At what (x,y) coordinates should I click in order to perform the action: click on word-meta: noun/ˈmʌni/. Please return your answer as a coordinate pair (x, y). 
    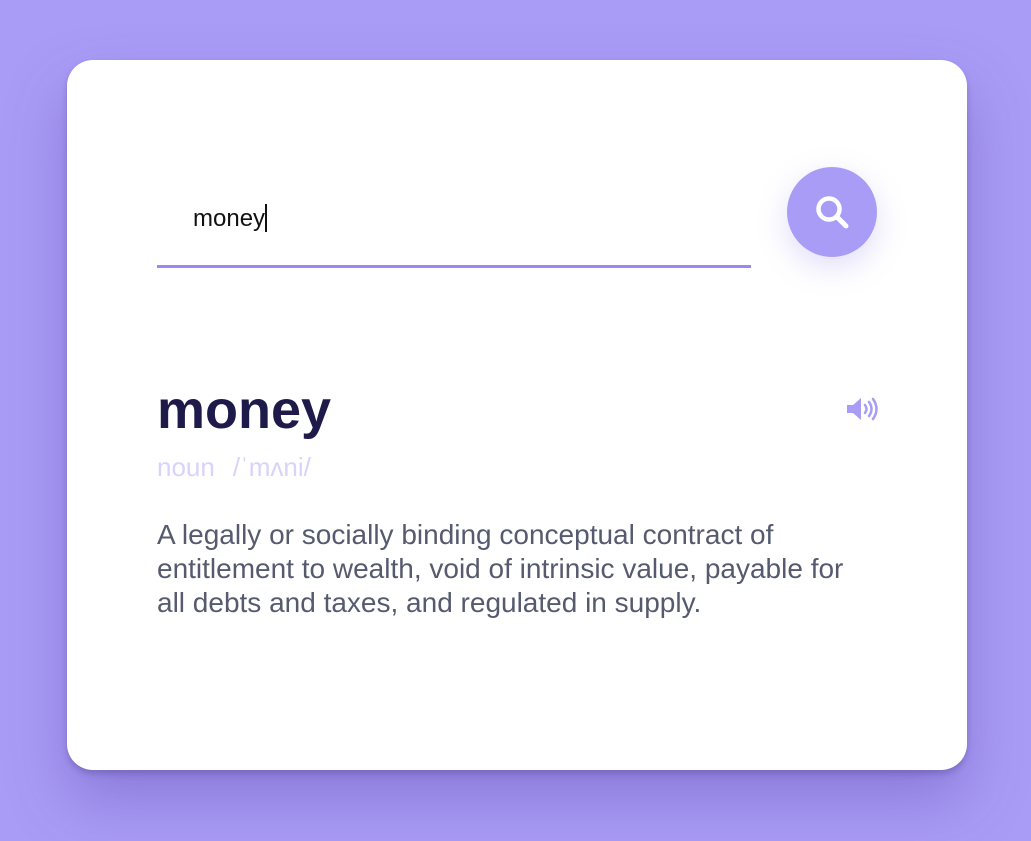
    Looking at the image, I should click on (234, 467).